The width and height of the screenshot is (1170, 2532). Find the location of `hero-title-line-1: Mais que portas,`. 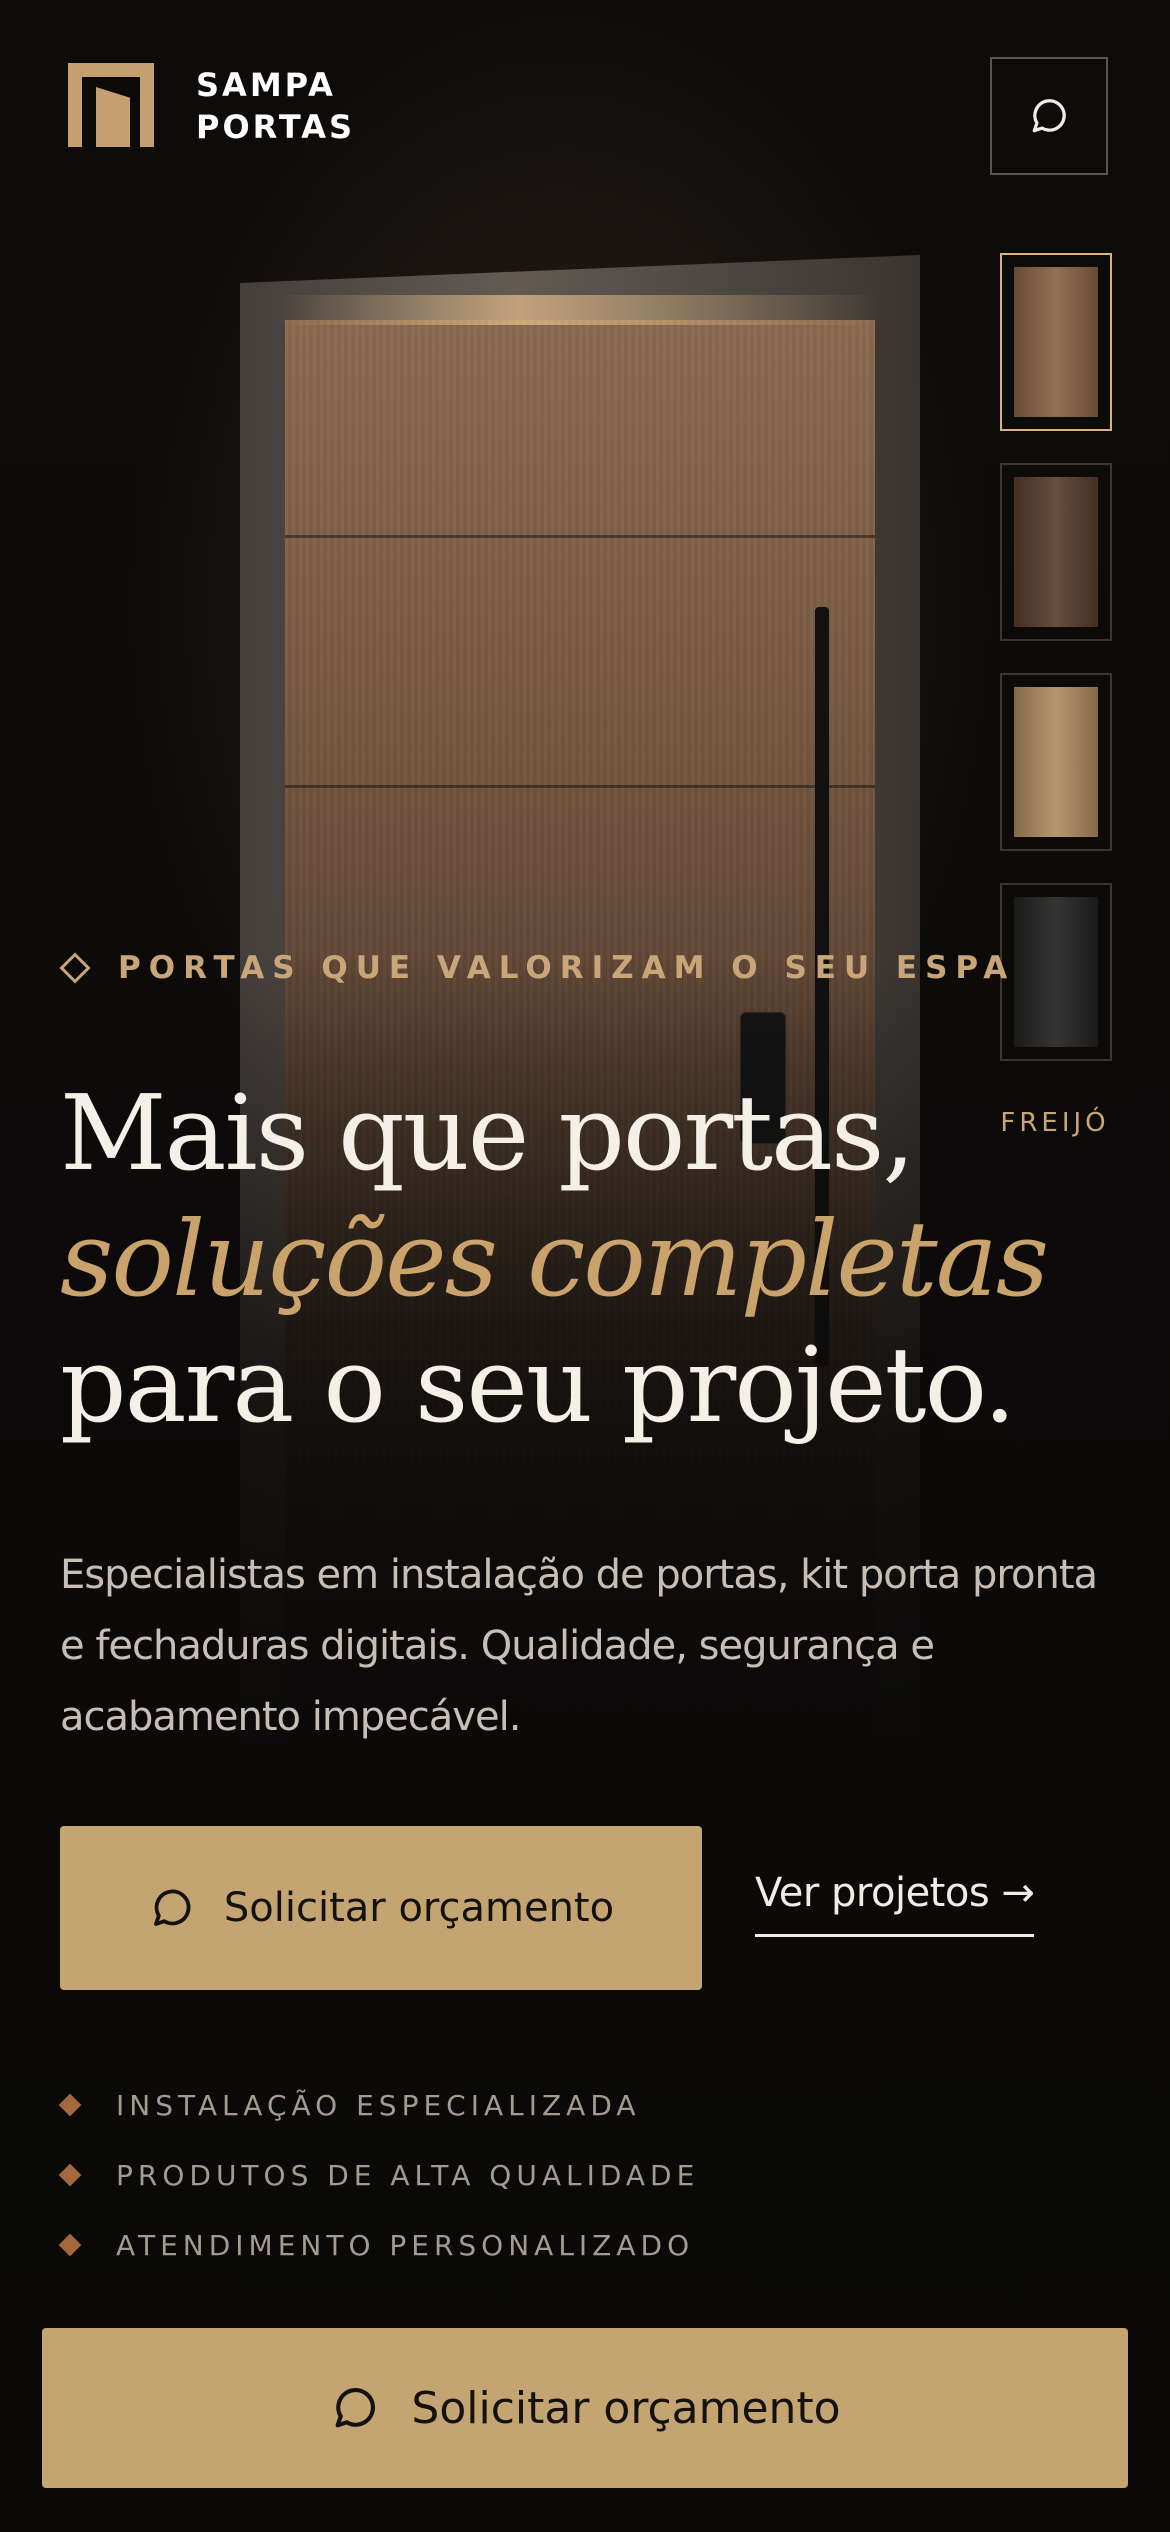

hero-title-line-1: Mais que portas, is located at coordinates (487, 1133).